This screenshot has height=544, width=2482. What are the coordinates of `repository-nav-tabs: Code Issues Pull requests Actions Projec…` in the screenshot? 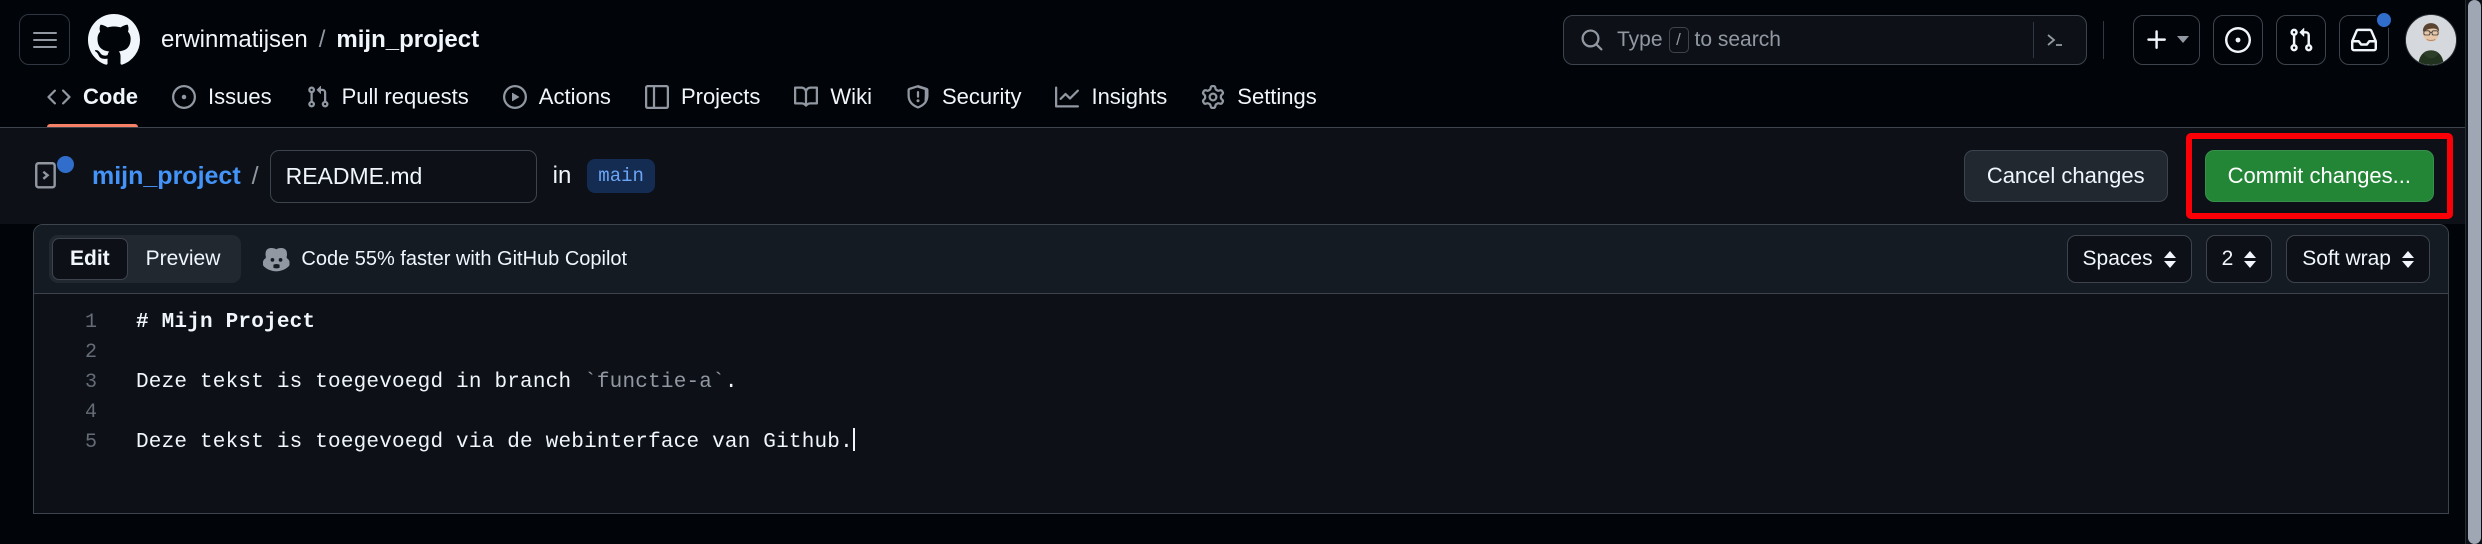 It's located at (1241, 103).